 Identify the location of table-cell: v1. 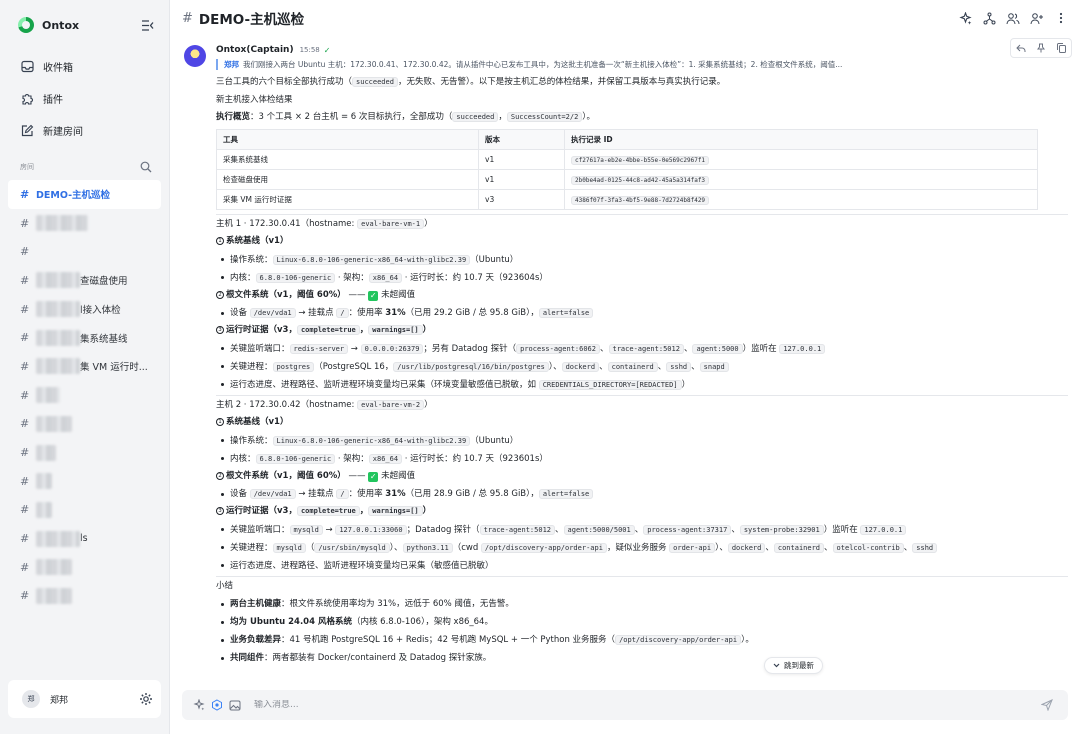
(521, 159).